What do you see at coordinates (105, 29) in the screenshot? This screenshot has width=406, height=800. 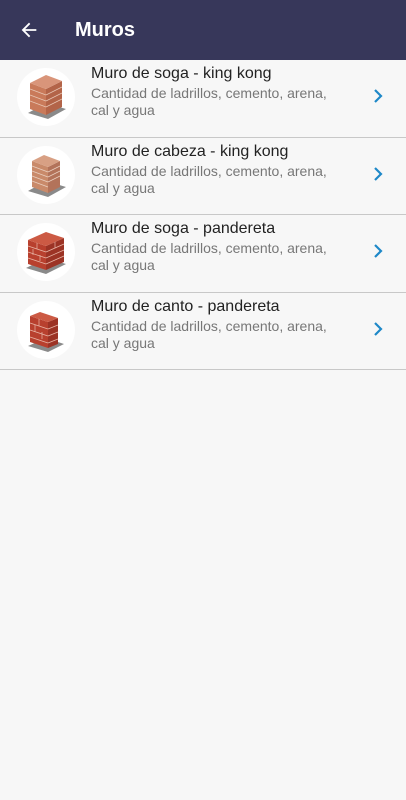 I see `page-title: Muros` at bounding box center [105, 29].